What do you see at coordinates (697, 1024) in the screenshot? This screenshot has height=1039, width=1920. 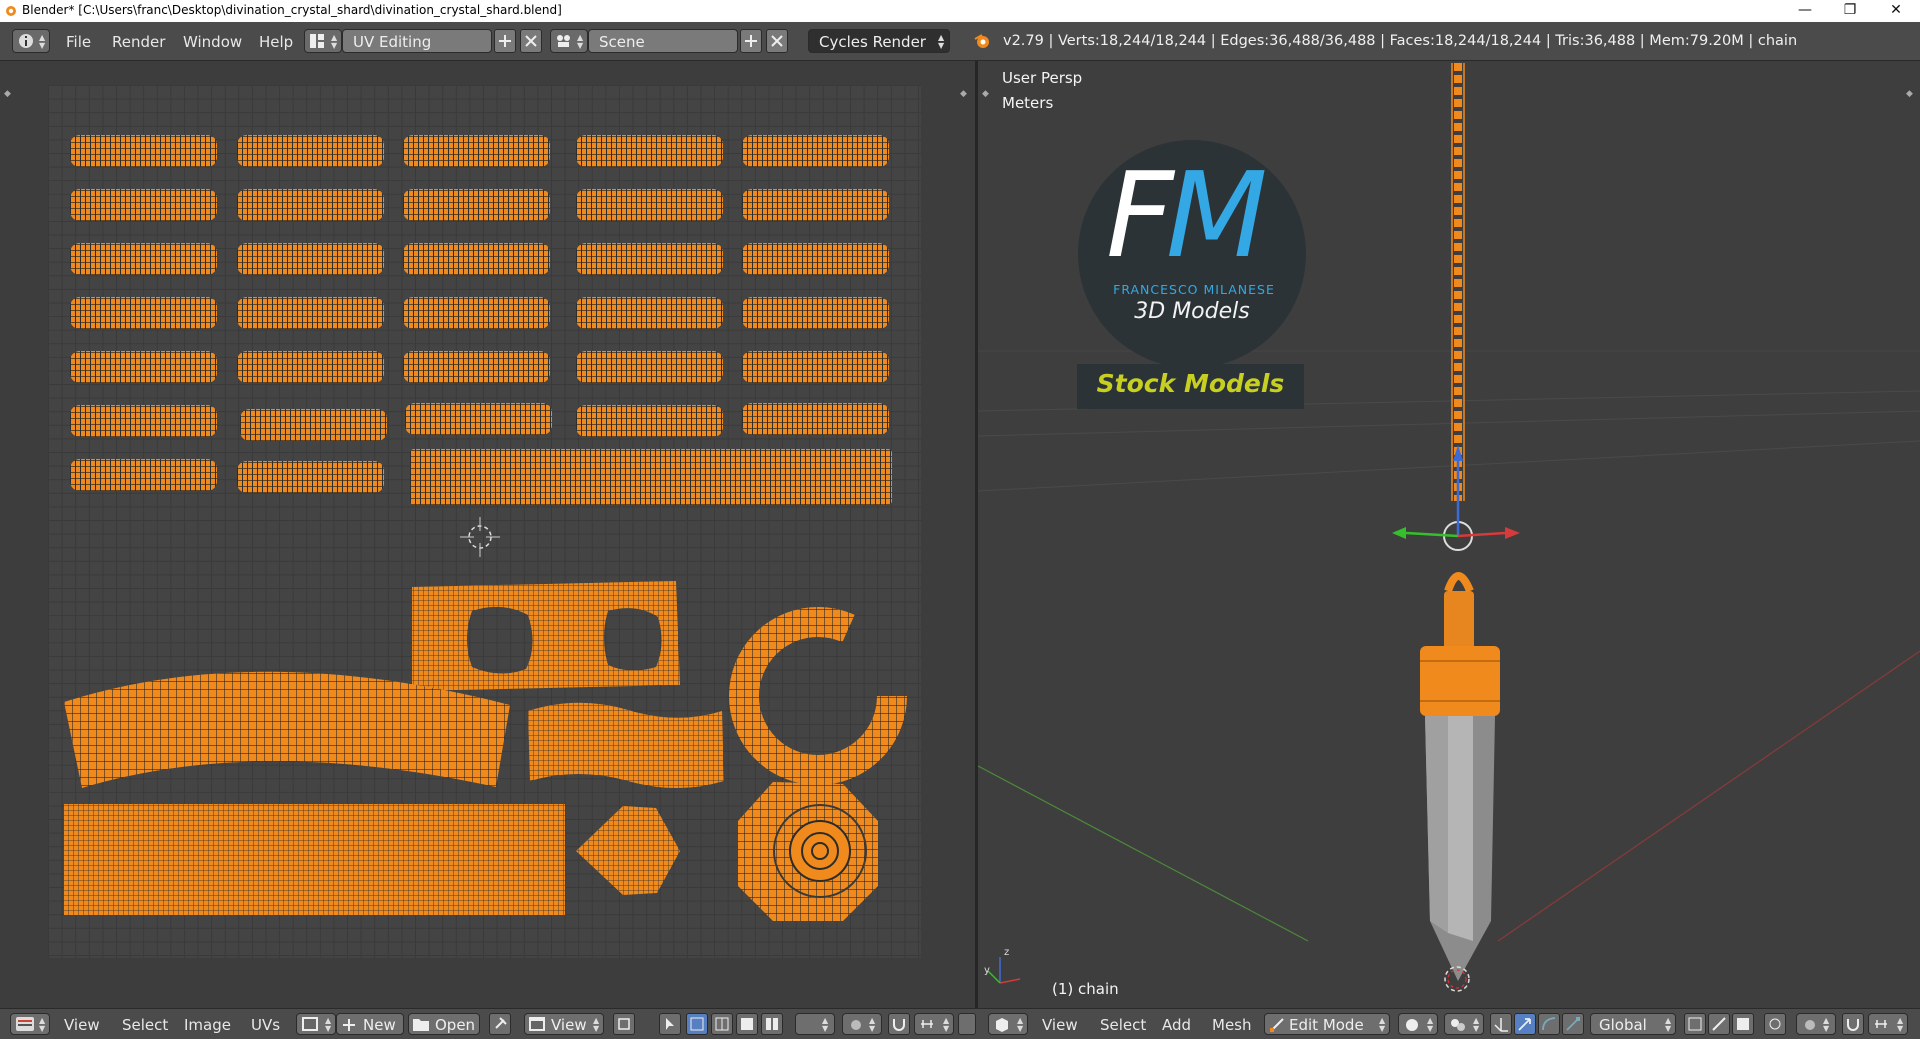 I see `select-vertex-button` at bounding box center [697, 1024].